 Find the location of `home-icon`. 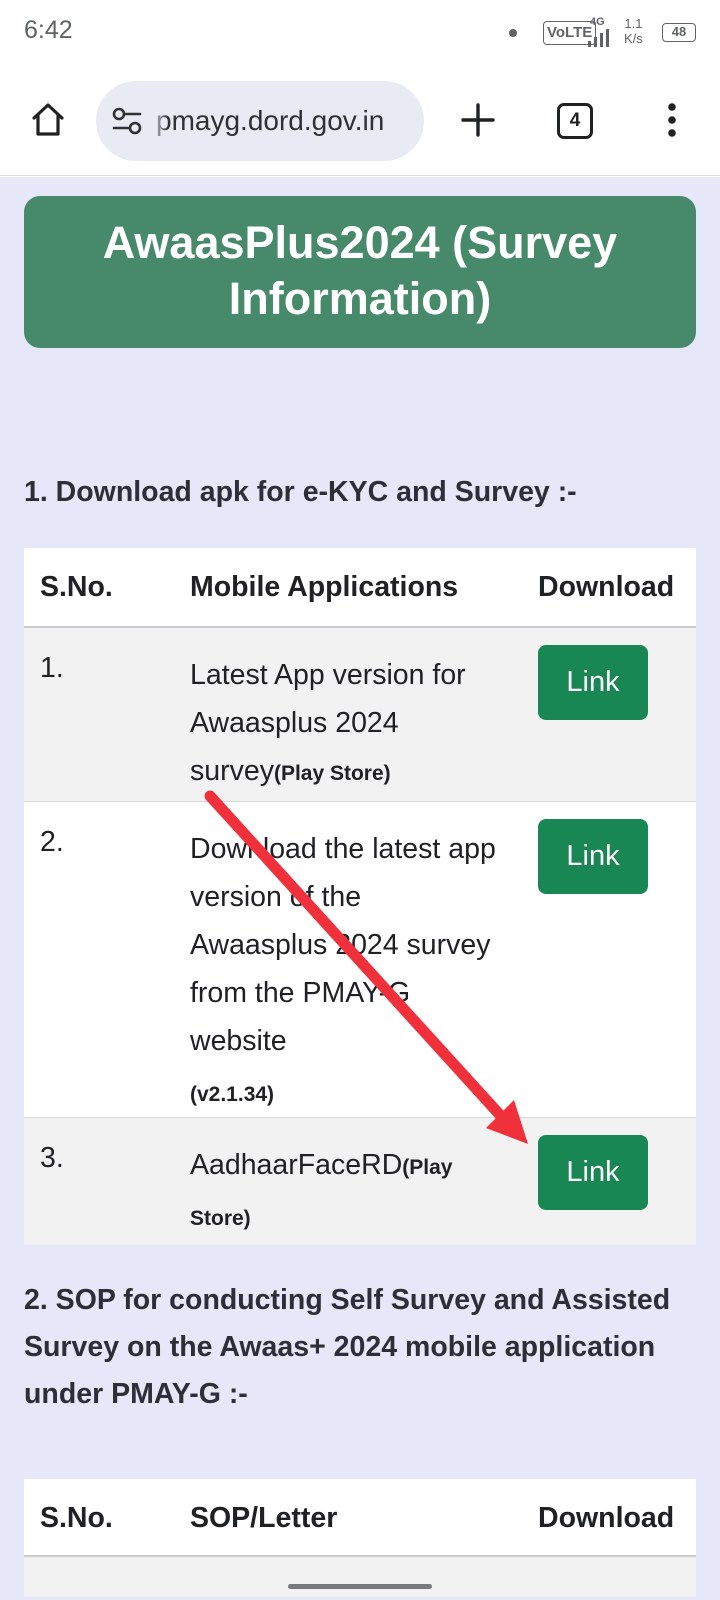

home-icon is located at coordinates (48, 119).